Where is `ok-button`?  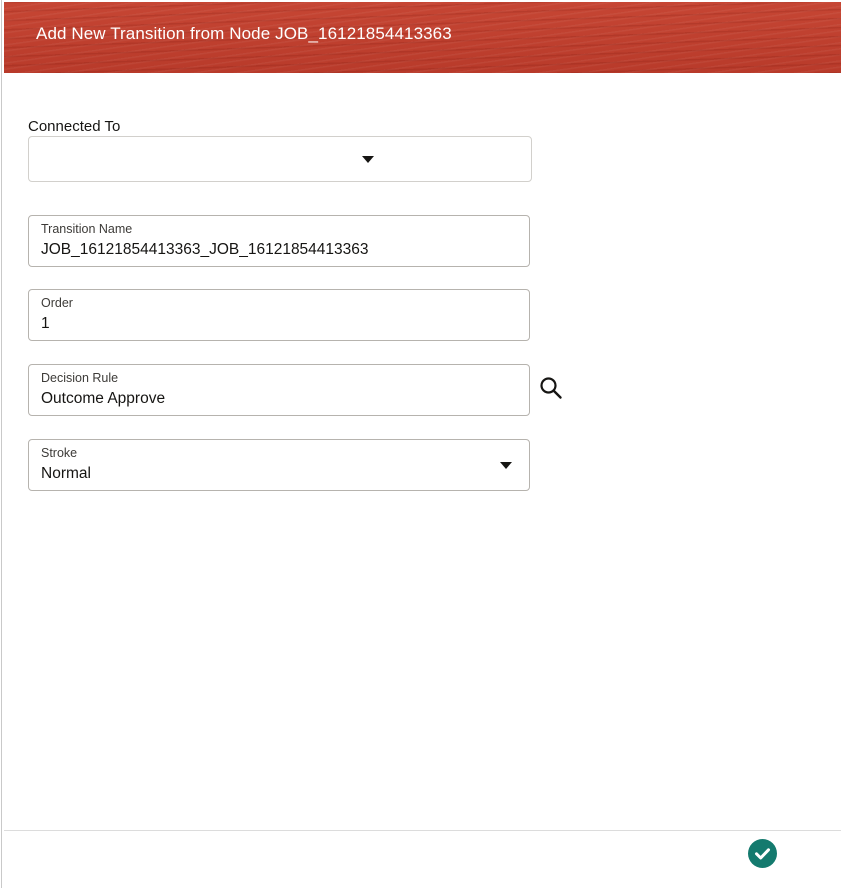
ok-button is located at coordinates (762, 853).